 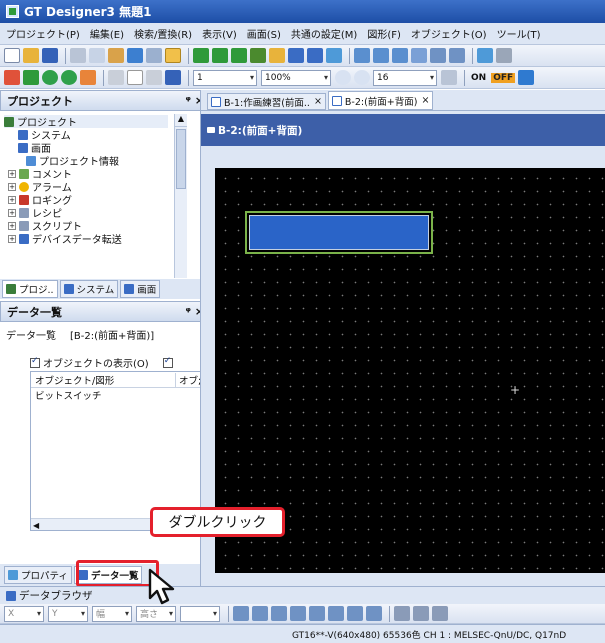 I want to click on grid-color-icon, so click(x=449, y=77).